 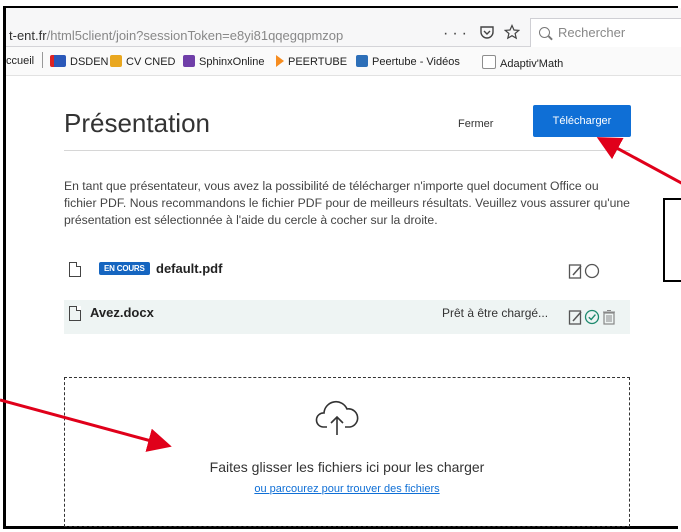 I want to click on annotation-box, so click(x=672, y=240).